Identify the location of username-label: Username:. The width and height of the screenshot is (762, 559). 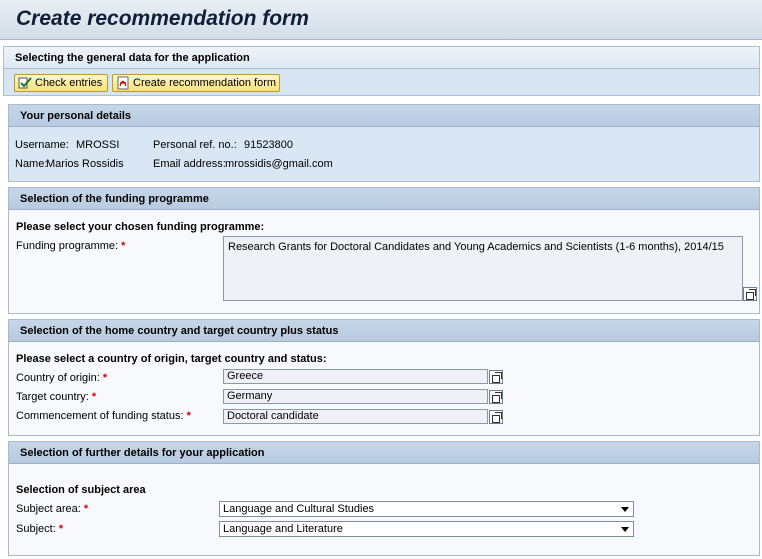
(42, 145).